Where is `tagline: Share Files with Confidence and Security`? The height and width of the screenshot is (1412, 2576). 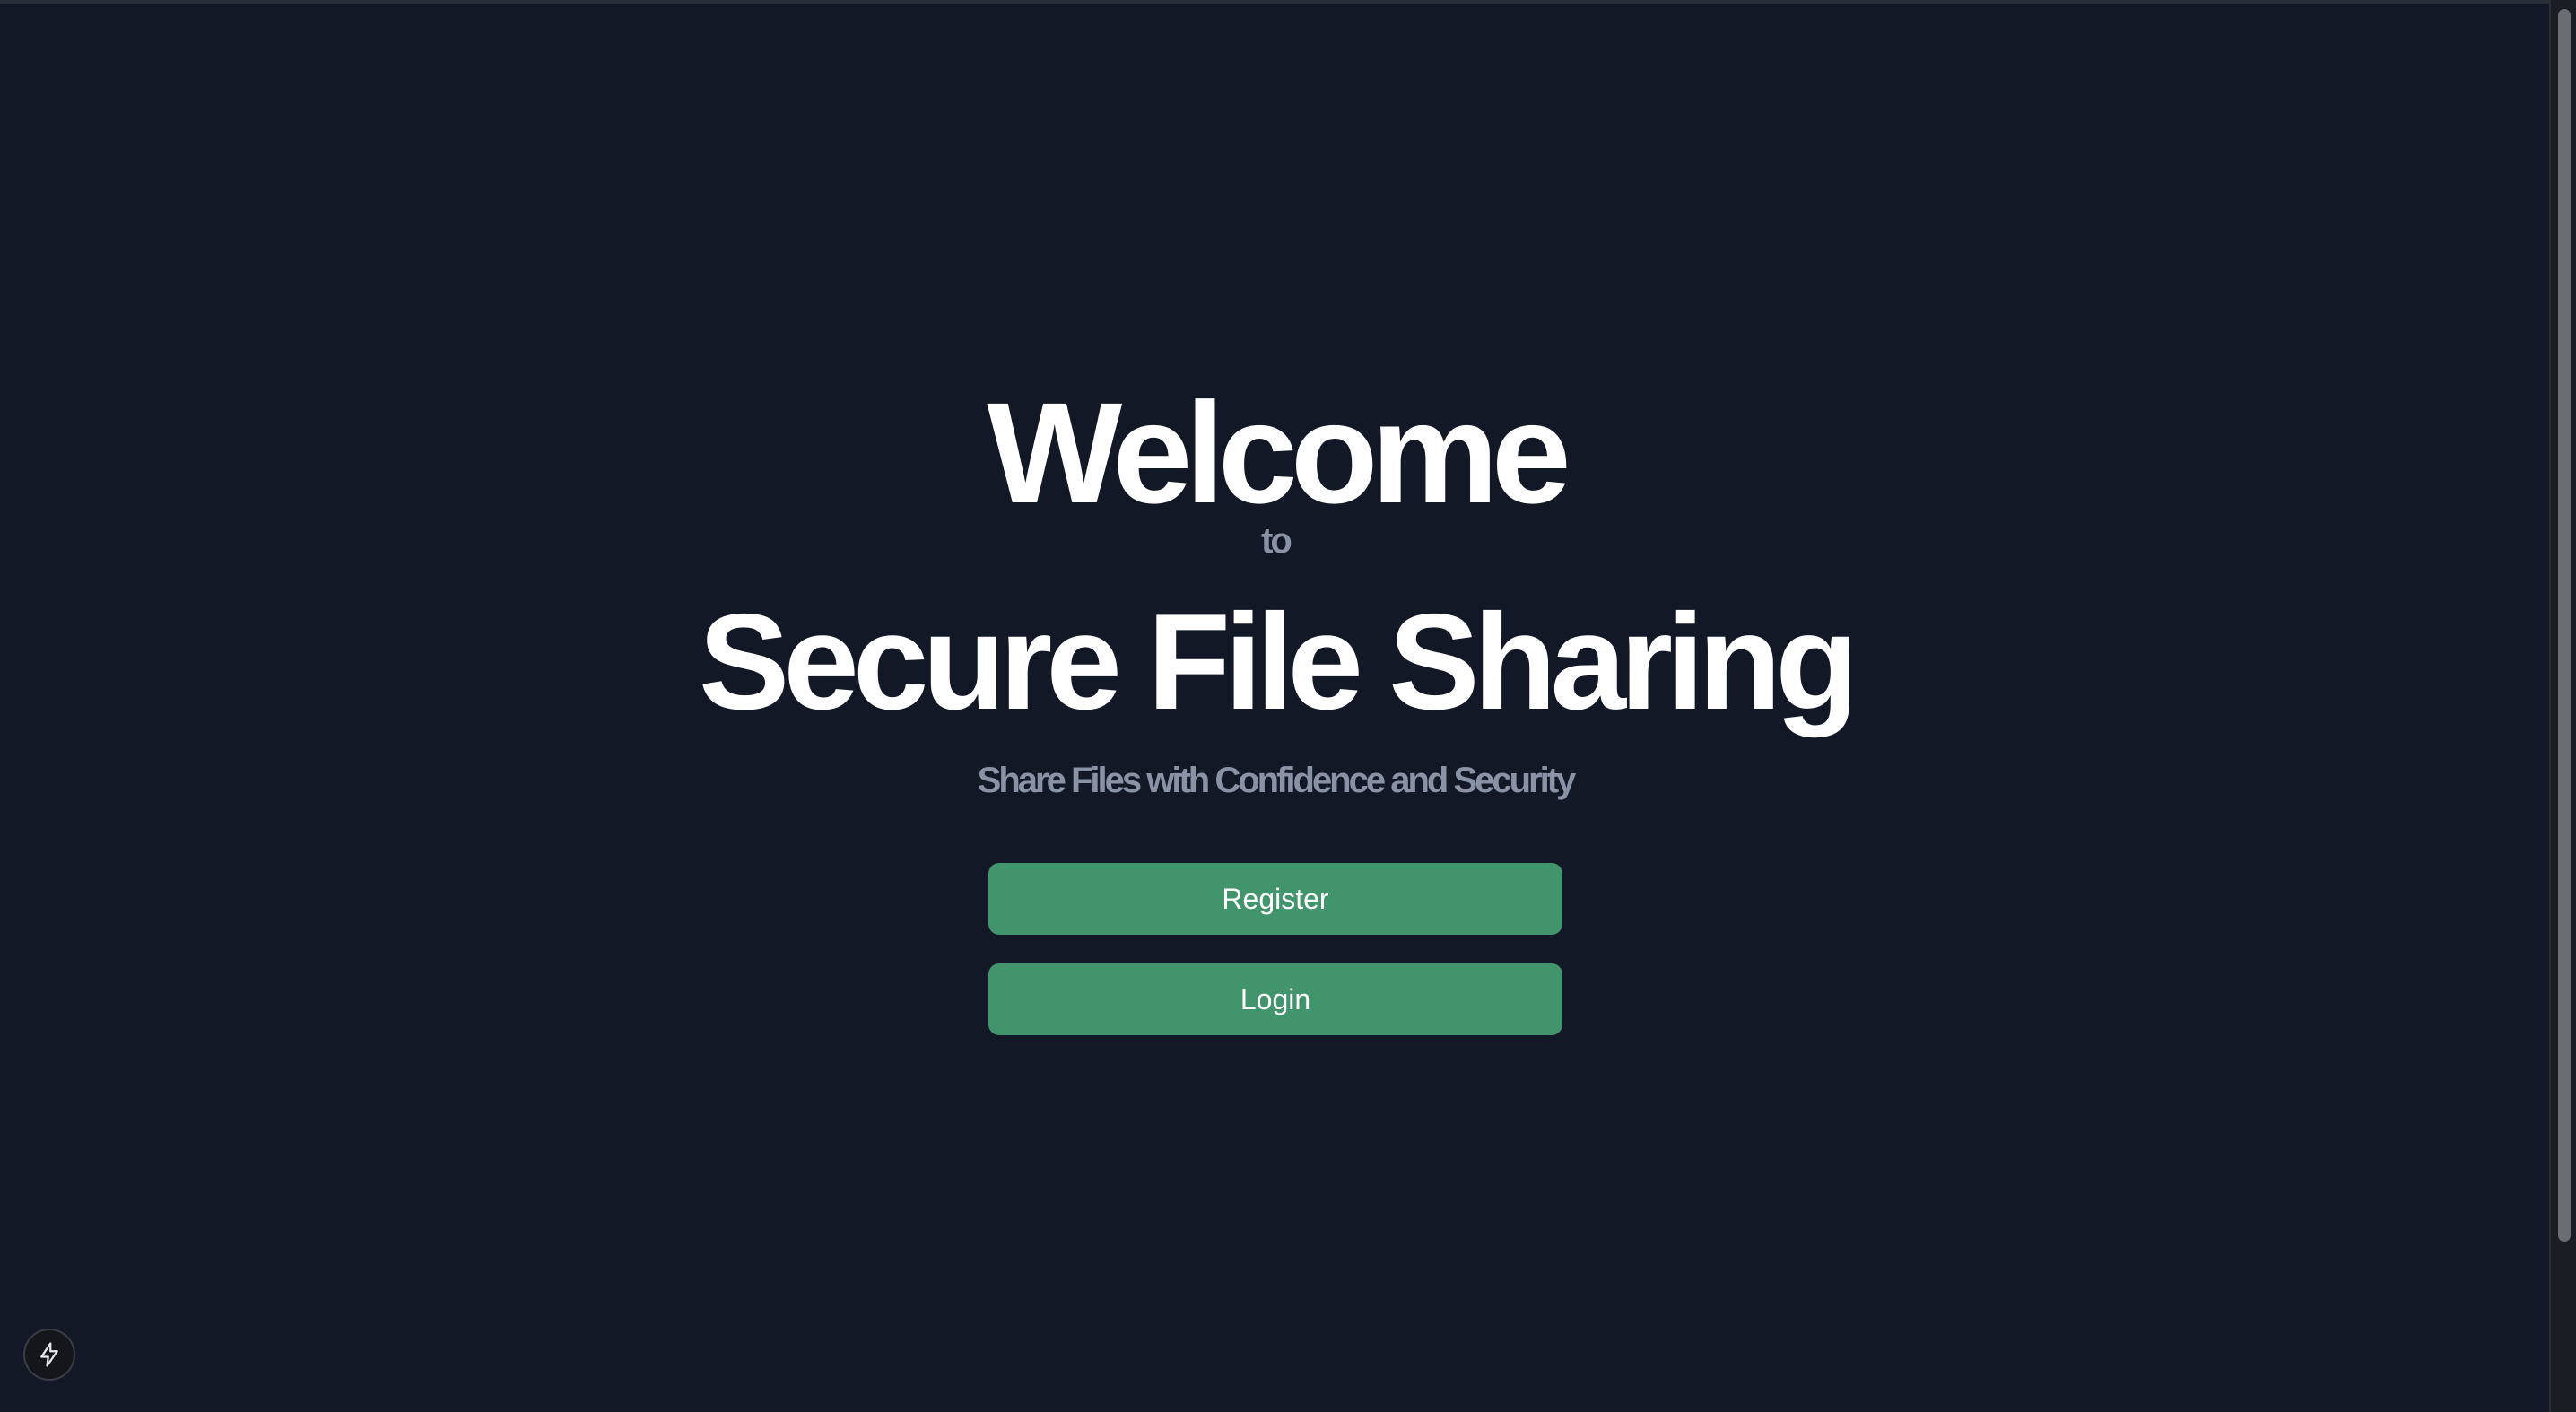
tagline: Share Files with Confidence and Security is located at coordinates (1277, 780).